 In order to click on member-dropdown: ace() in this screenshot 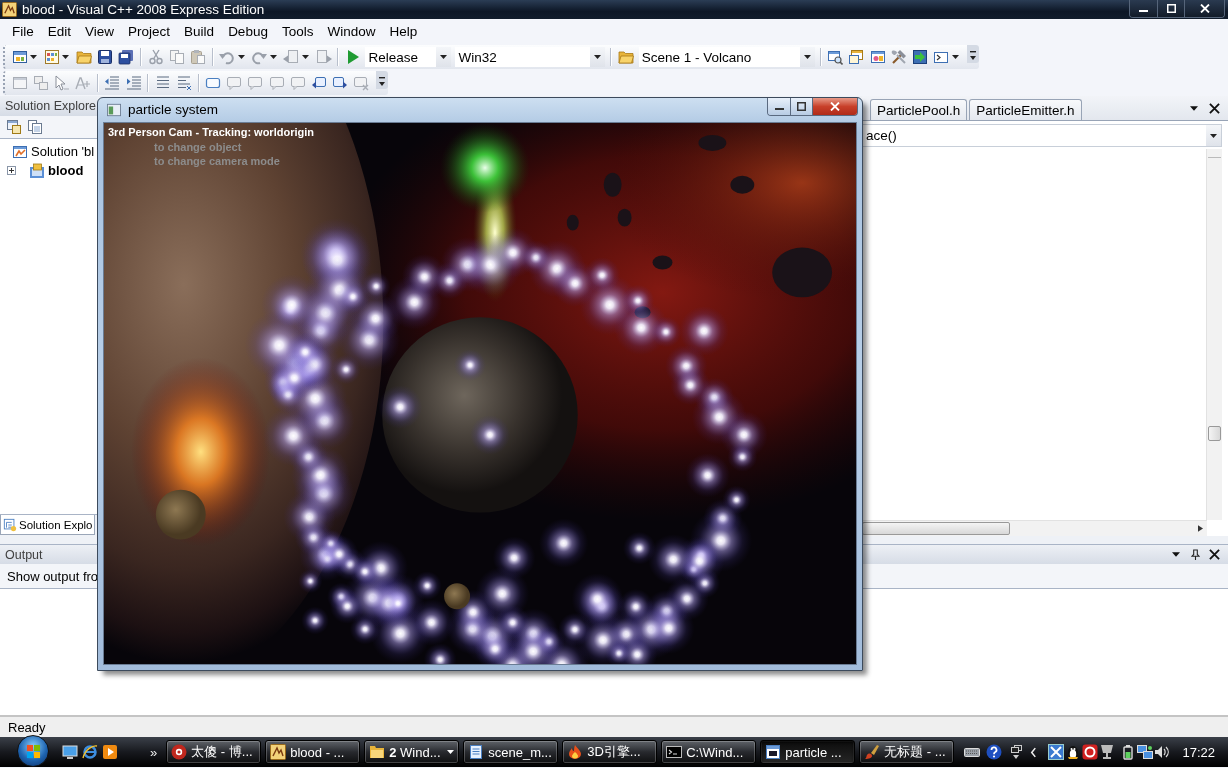, I will do `click(1042, 135)`.